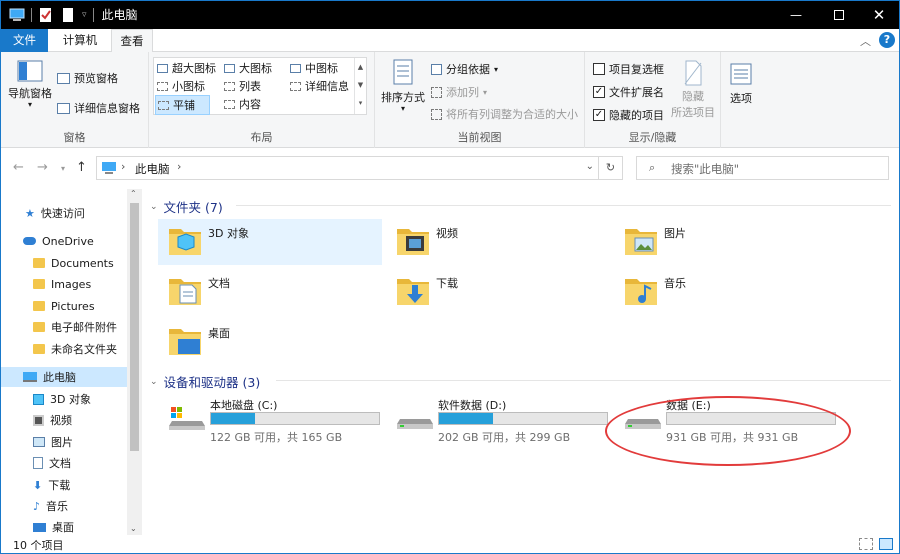 This screenshot has height=554, width=900. What do you see at coordinates (415, 424) in the screenshot?
I see `drive-icon` at bounding box center [415, 424].